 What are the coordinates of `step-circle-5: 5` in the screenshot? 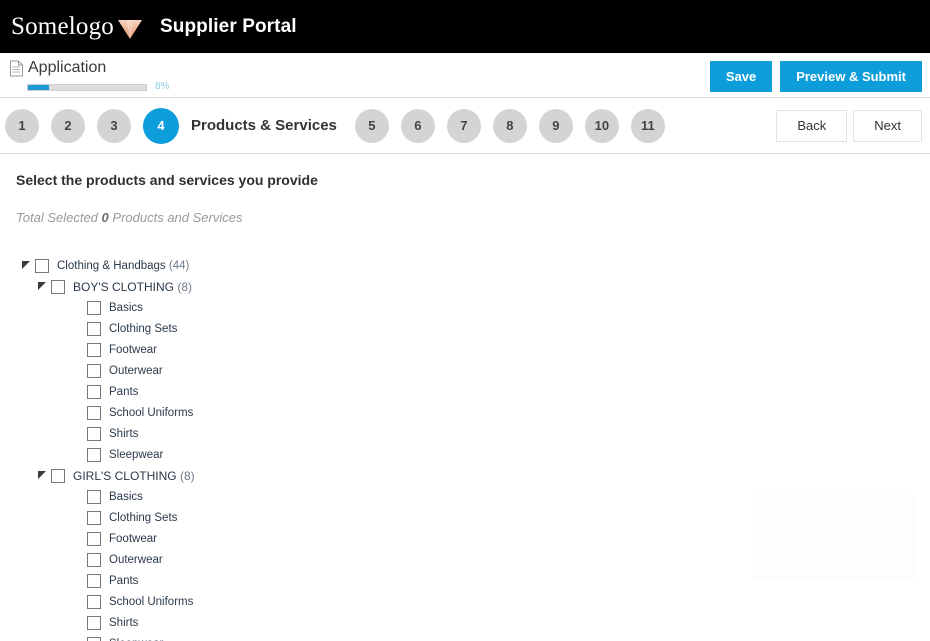 It's located at (371, 125).